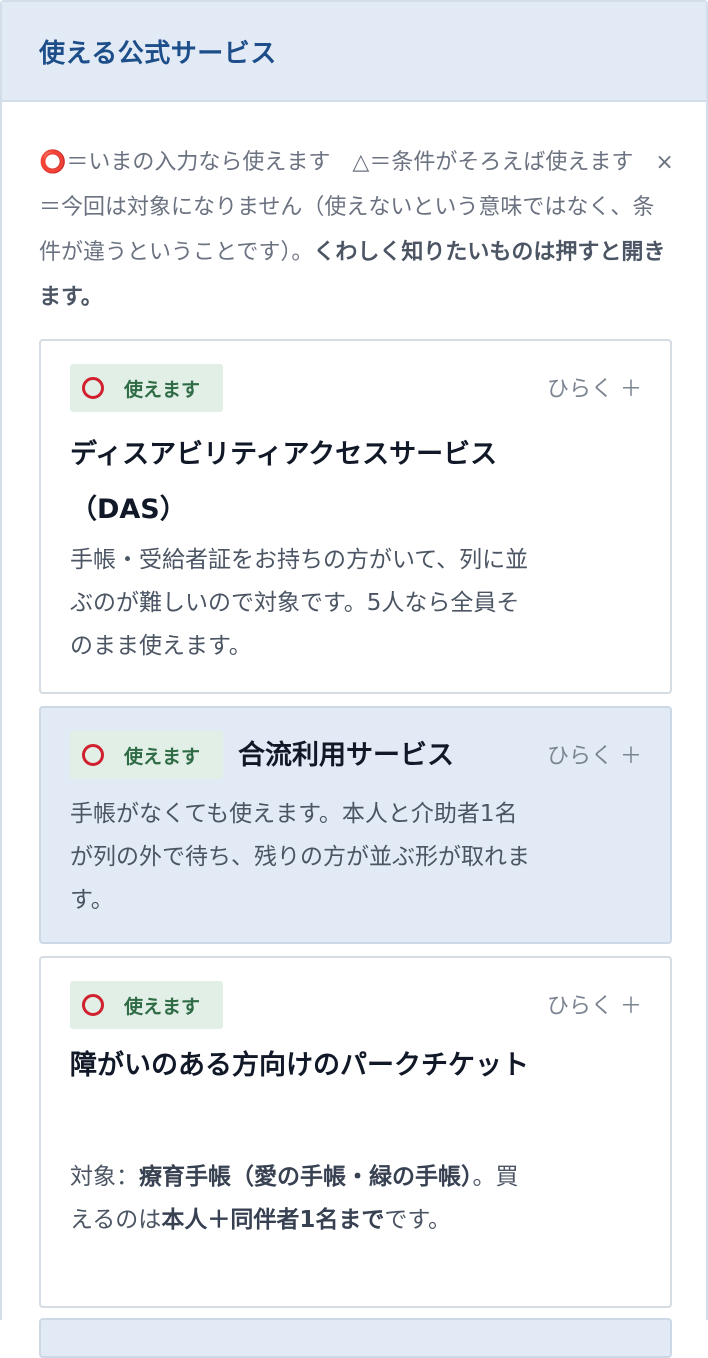  What do you see at coordinates (418, 1220) in the screenshot?
I see `body-suffix: です。` at bounding box center [418, 1220].